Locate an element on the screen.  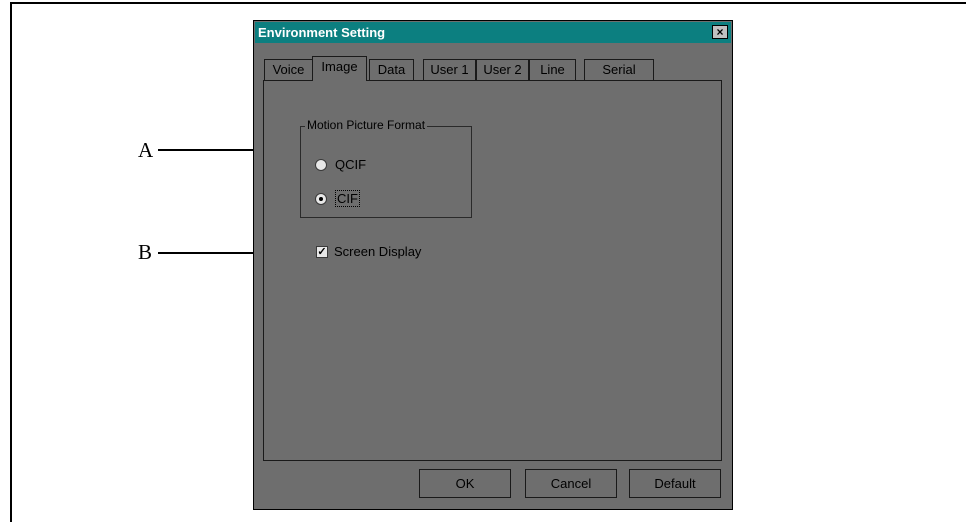
motion-picture-format-group: Motion Picture Format QCIF CIF is located at coordinates (386, 168).